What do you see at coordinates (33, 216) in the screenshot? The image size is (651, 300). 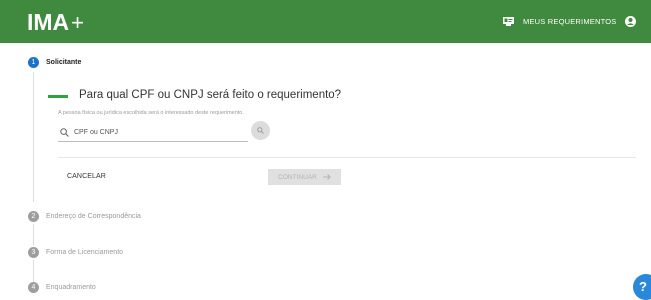 I see `step-2-indicator: 2` at bounding box center [33, 216].